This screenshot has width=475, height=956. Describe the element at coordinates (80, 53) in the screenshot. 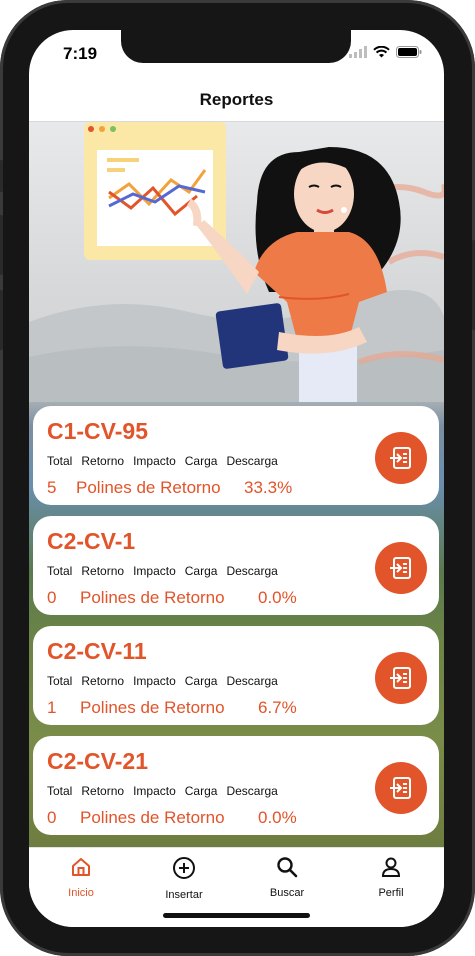

I see `status-time: 7:19` at that location.